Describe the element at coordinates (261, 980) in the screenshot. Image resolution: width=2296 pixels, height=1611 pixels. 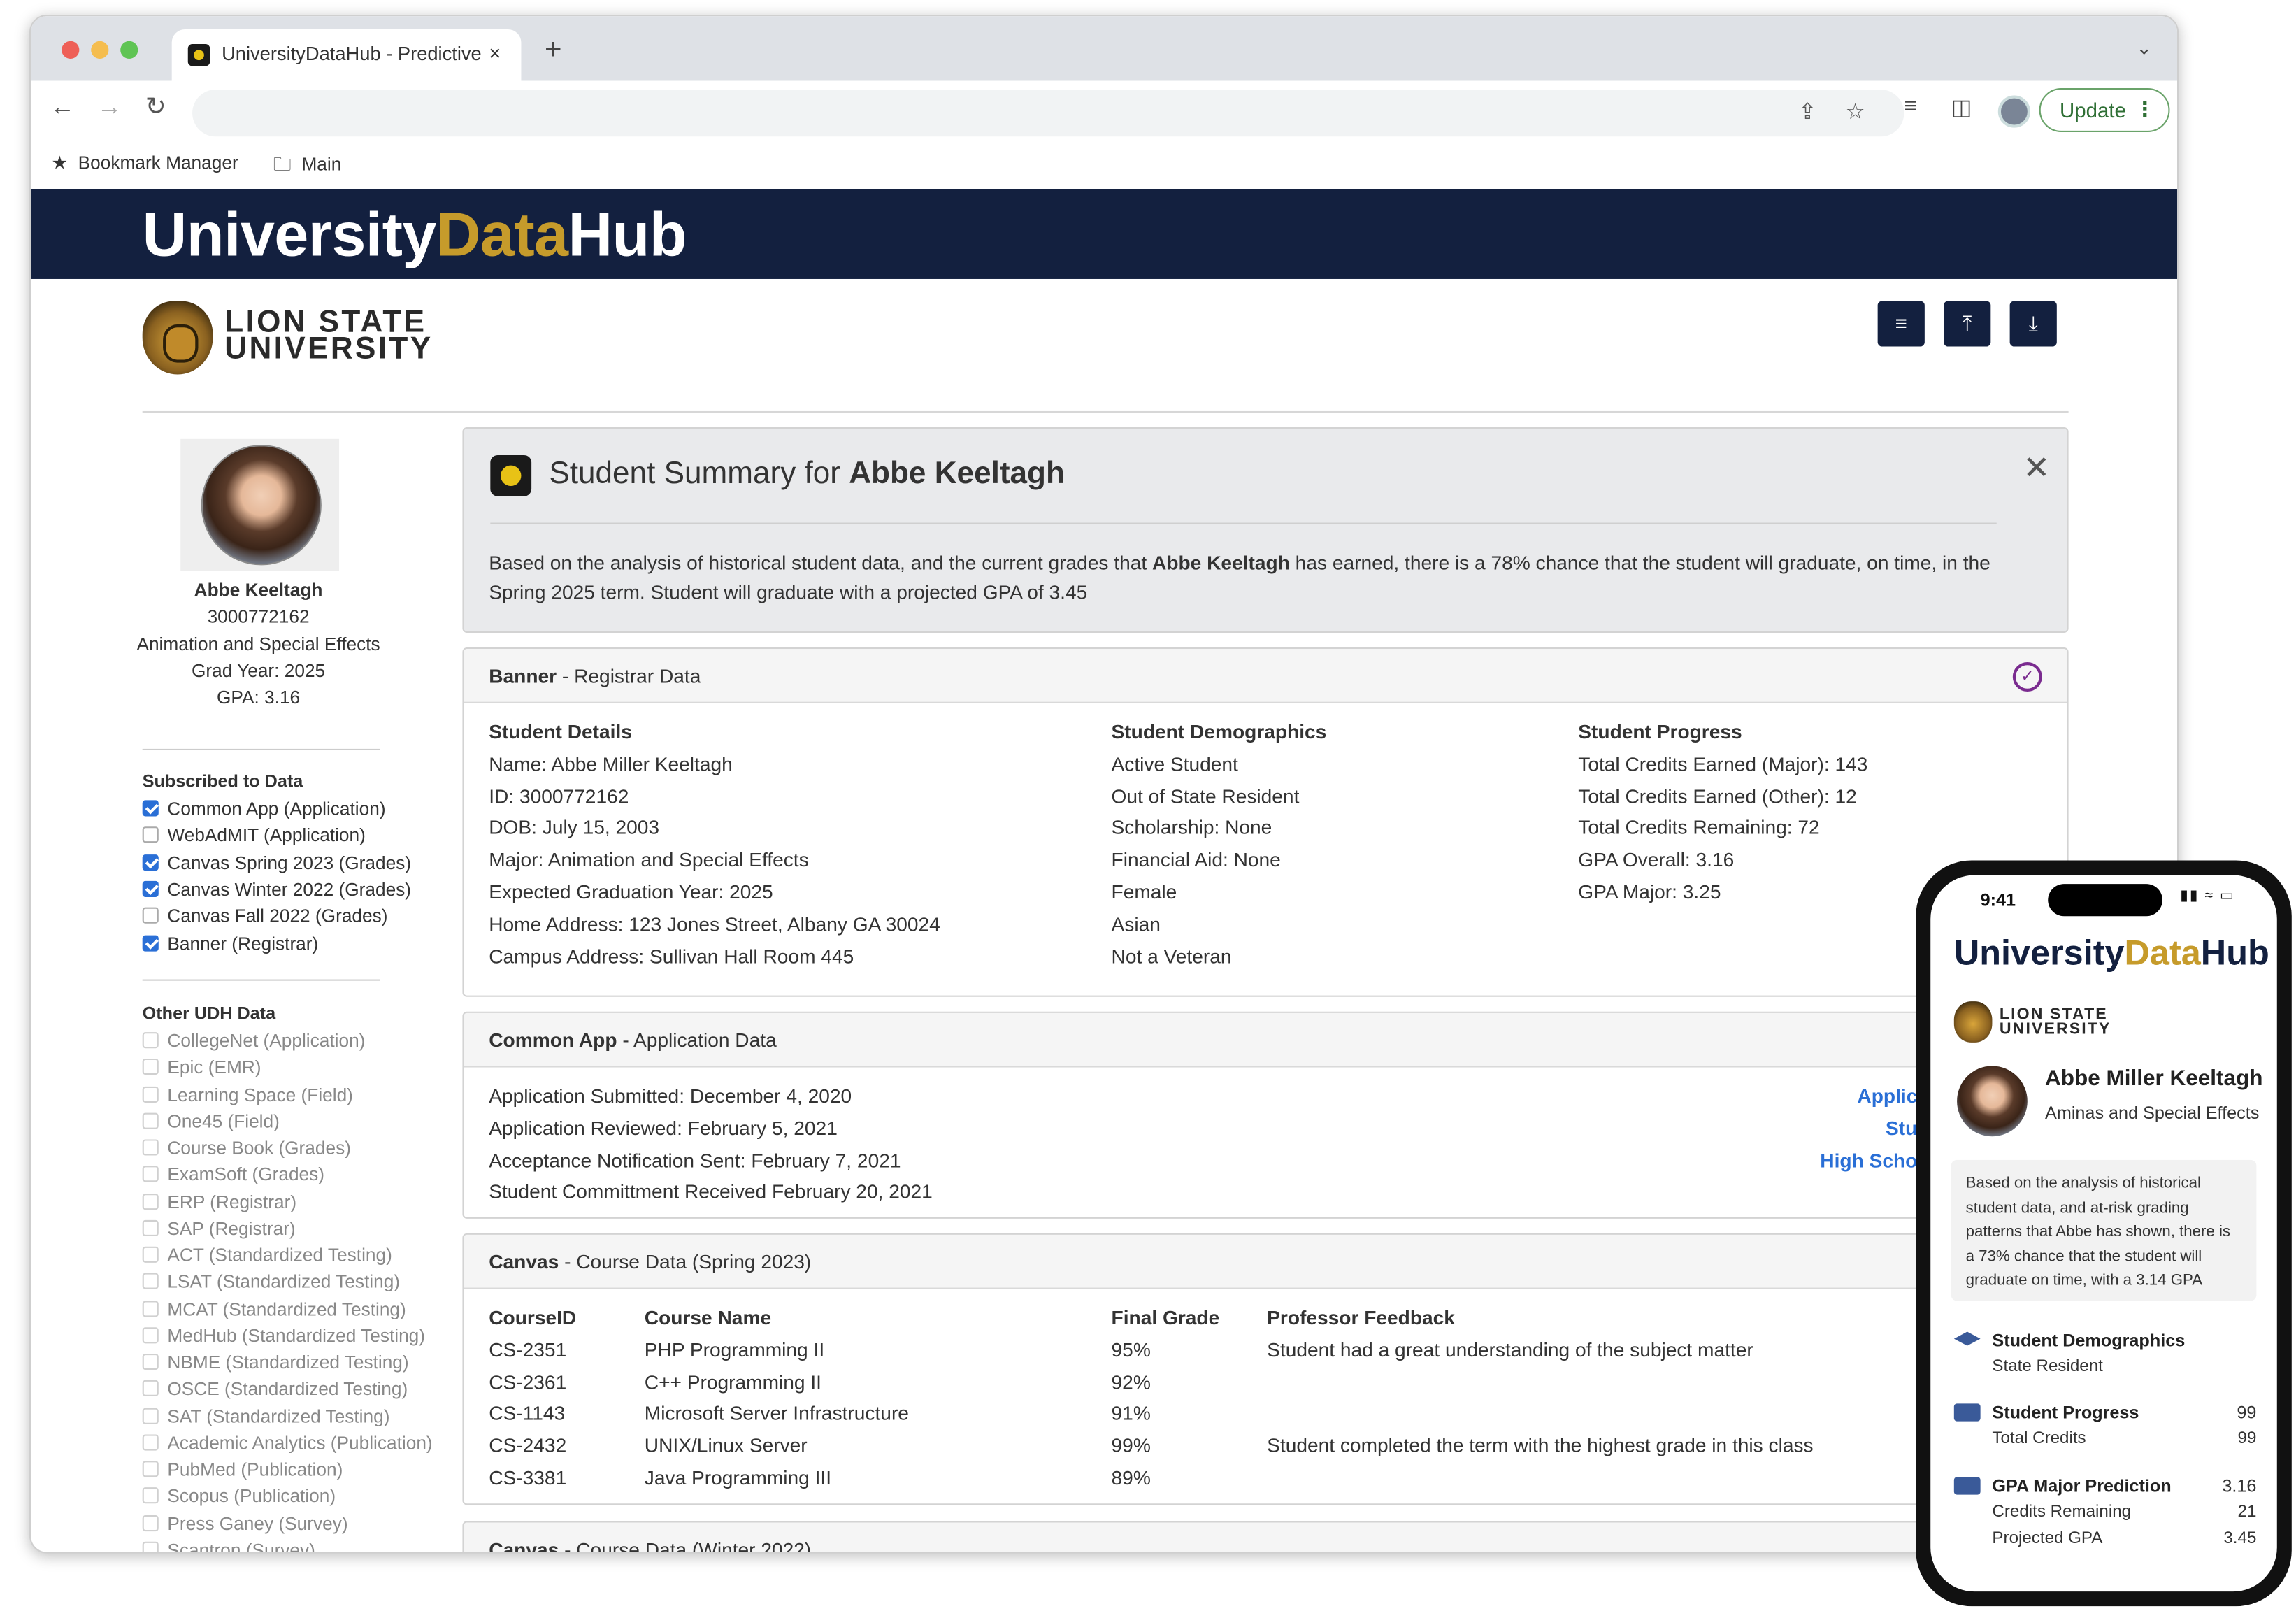
I see `sidebar-divider` at that location.